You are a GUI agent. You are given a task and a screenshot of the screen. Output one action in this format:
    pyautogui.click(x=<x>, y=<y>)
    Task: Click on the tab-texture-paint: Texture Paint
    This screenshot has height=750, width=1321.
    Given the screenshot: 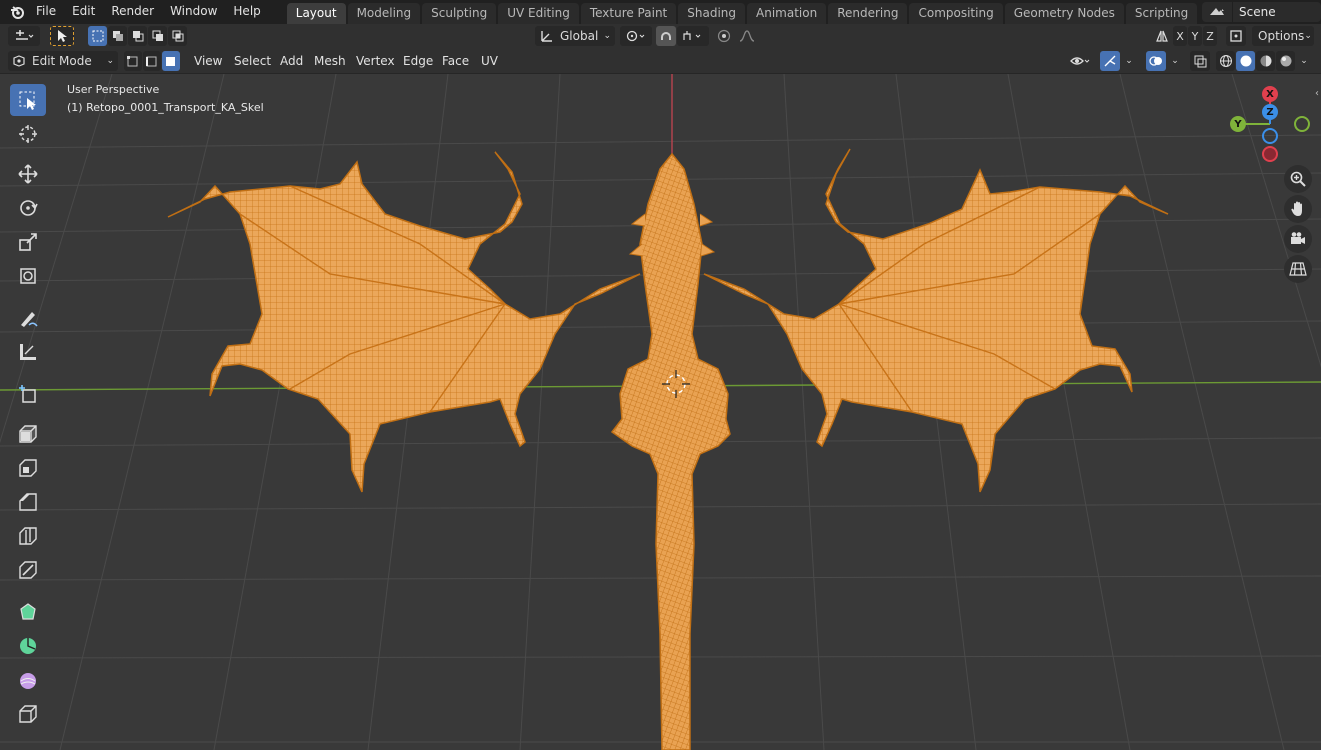 What is the action you would take?
    pyautogui.click(x=628, y=13)
    